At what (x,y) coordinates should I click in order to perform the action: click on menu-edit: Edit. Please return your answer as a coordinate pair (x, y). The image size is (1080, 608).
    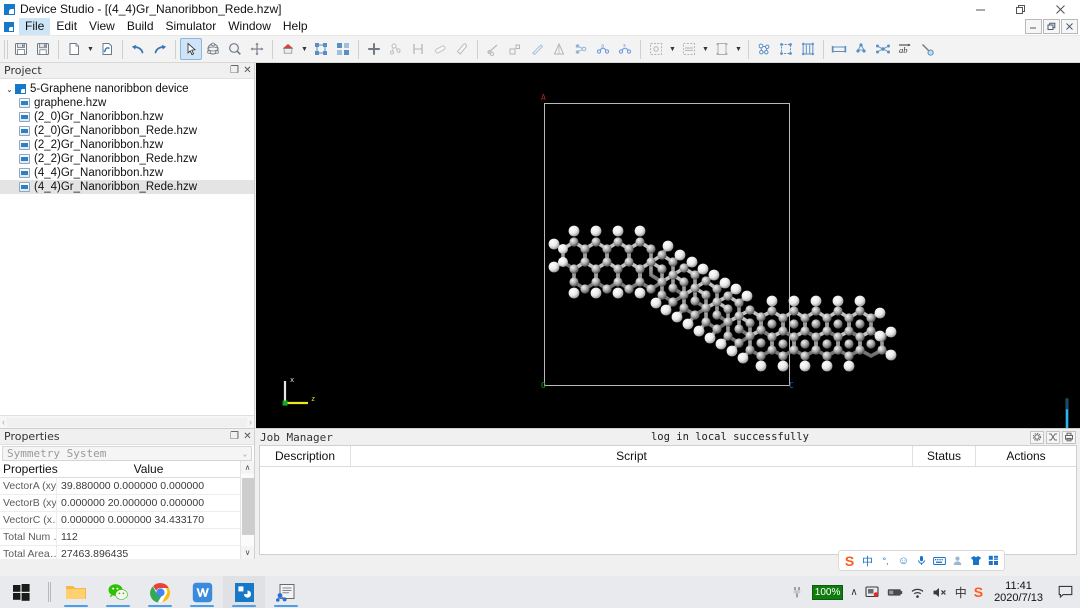
    Looking at the image, I should click on (66, 26).